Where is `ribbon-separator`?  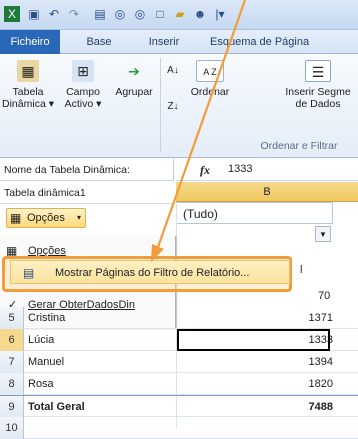
ribbon-separator is located at coordinates (160, 105).